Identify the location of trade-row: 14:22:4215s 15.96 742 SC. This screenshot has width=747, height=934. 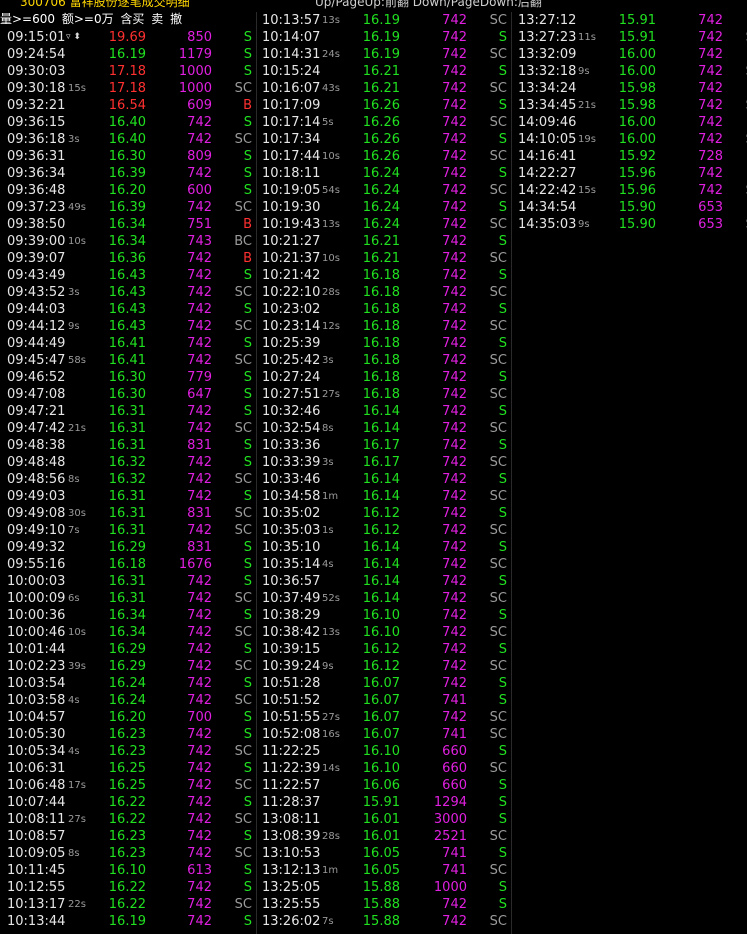
(630, 190).